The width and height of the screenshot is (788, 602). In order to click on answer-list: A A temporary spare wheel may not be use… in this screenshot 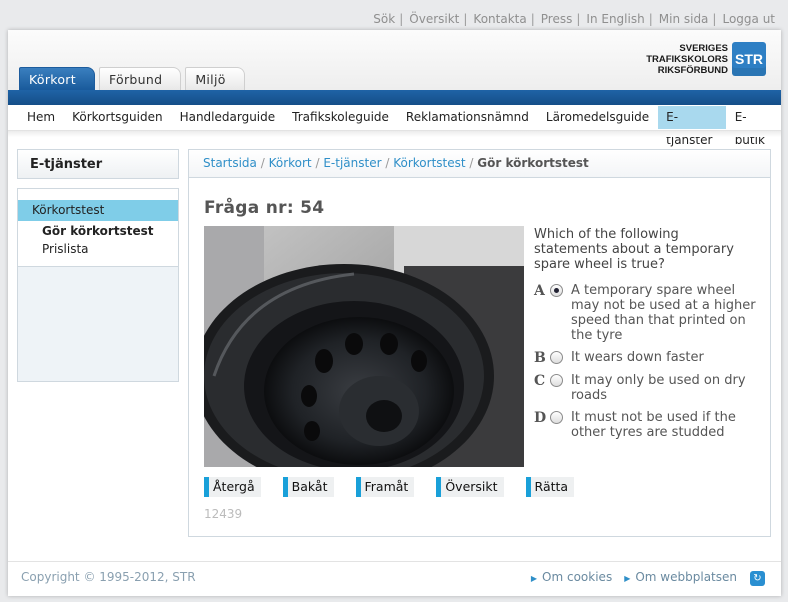, I will do `click(649, 365)`.